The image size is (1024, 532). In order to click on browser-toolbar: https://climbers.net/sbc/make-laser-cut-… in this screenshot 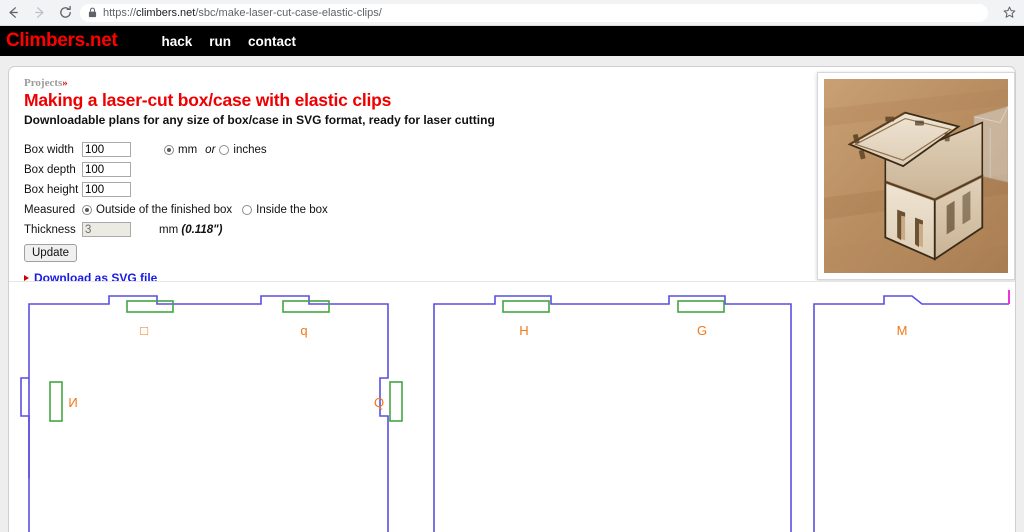, I will do `click(512, 13)`.